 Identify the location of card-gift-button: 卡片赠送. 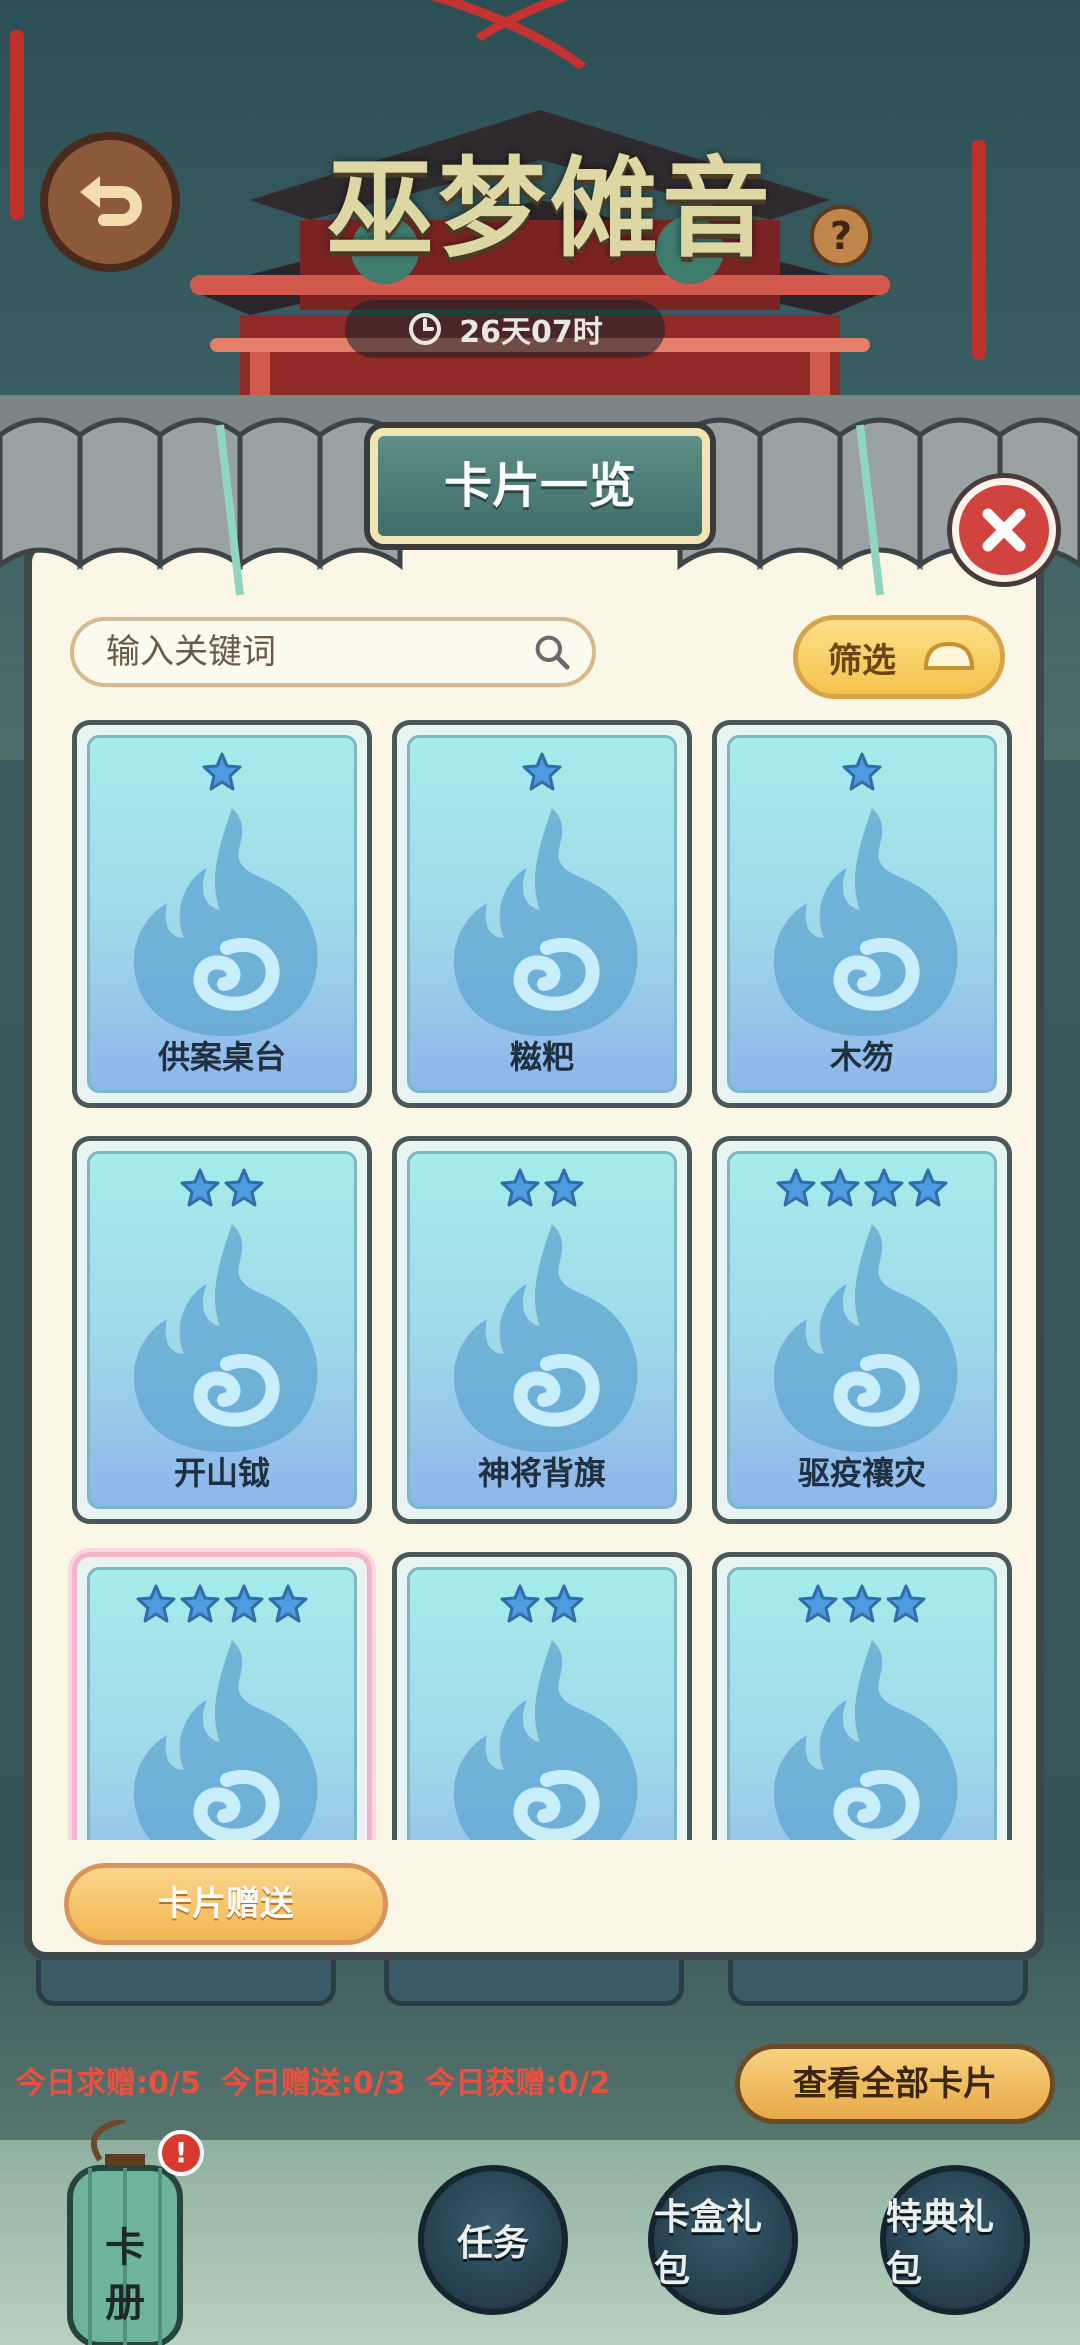
(226, 1904).